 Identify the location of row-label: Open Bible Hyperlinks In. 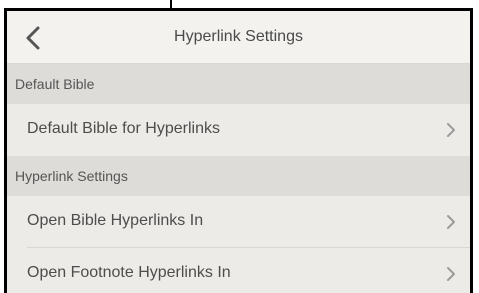
(115, 220).